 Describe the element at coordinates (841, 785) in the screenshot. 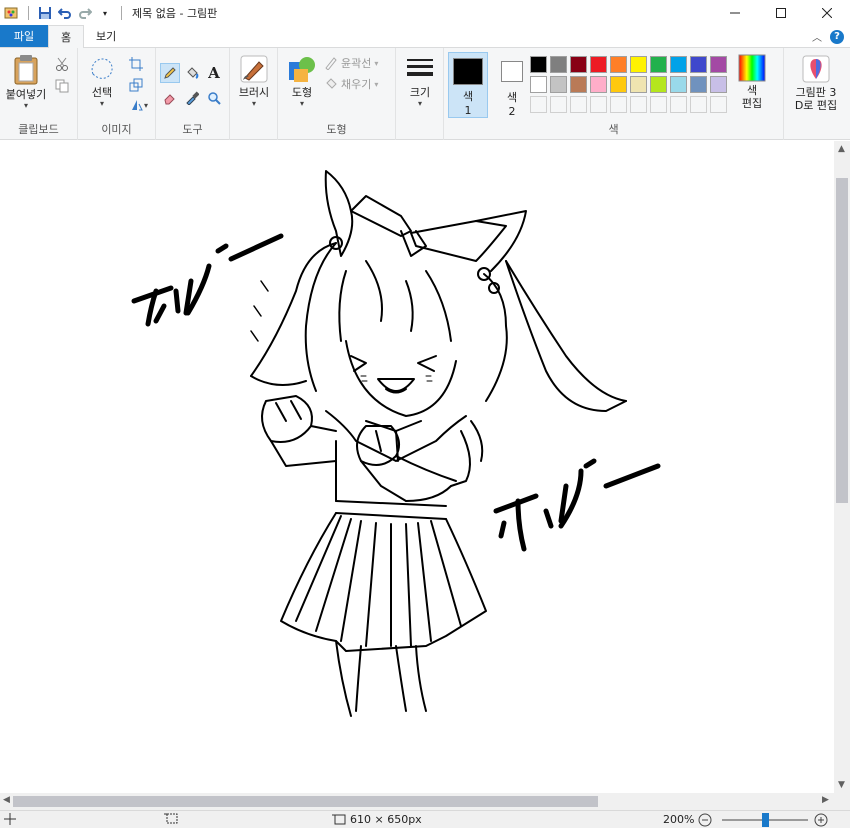

I see `scroll-down-icon: ▼` at that location.